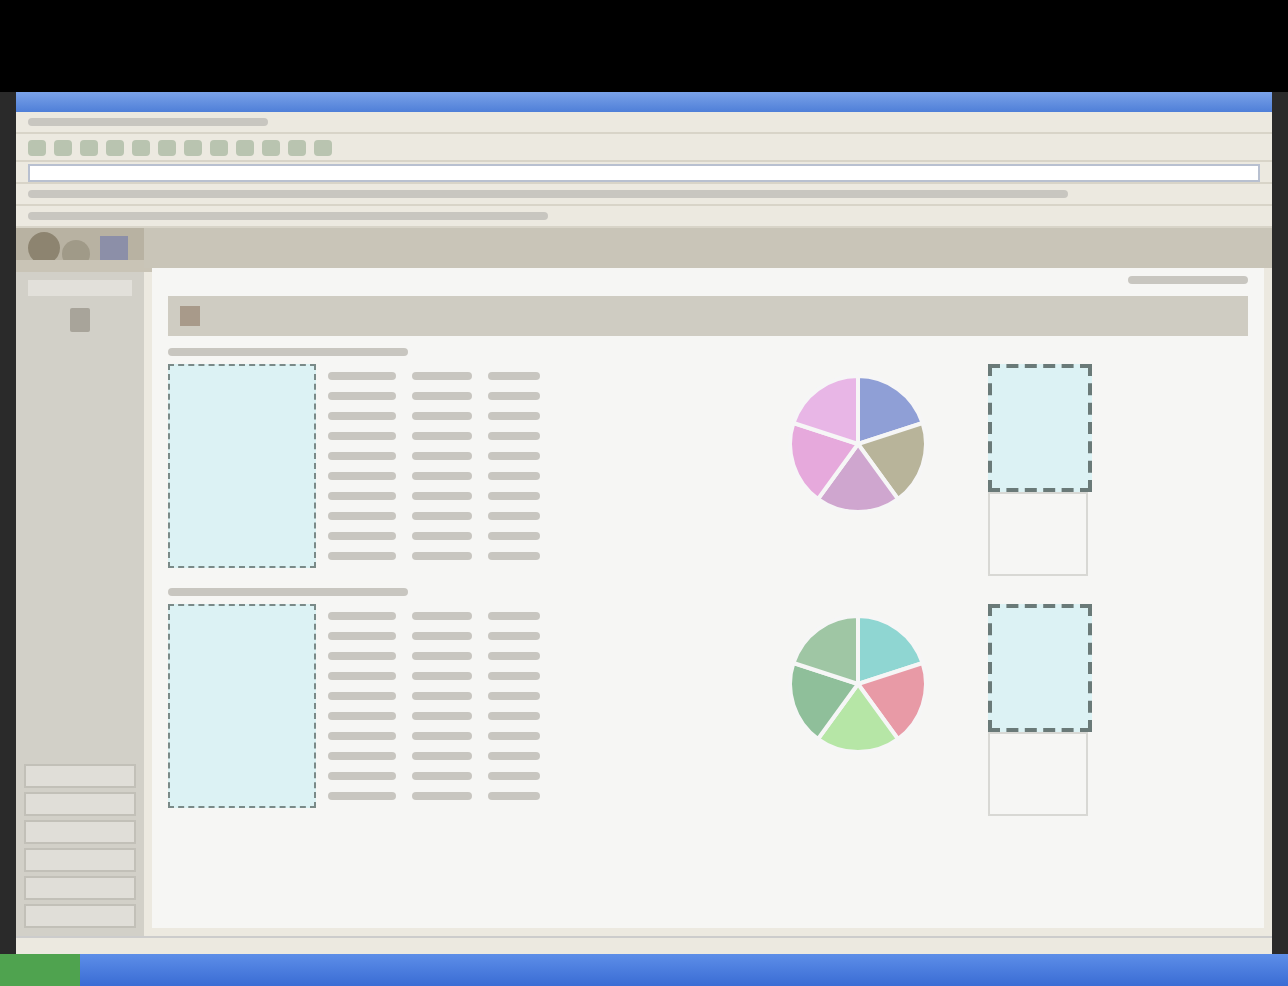 This screenshot has width=1288, height=986. I want to click on report-icon, so click(190, 316).